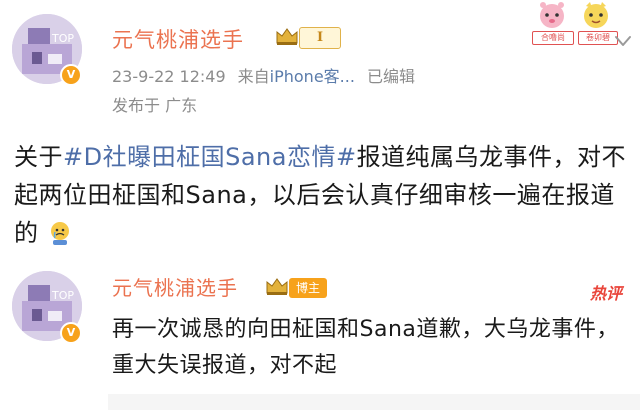 Image resolution: width=640 pixels, height=410 pixels. I want to click on sticker-group: 合噜尚 卷卯碧, so click(575, 22).